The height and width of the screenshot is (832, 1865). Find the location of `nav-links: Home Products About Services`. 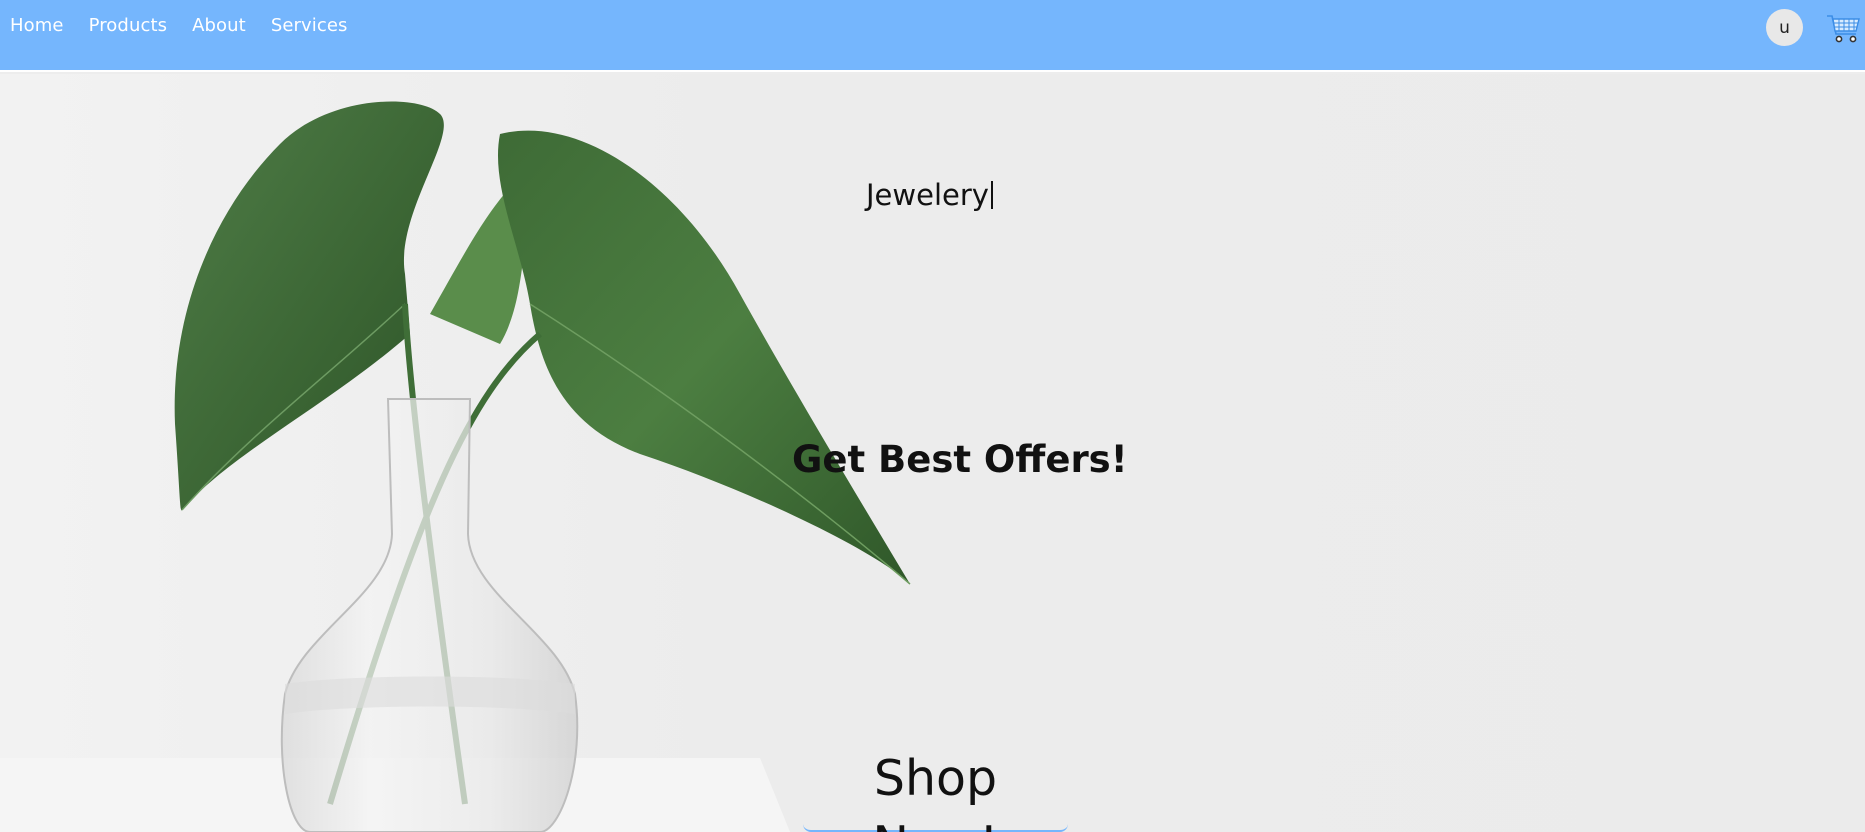

nav-links: Home Products About Services is located at coordinates (179, 25).